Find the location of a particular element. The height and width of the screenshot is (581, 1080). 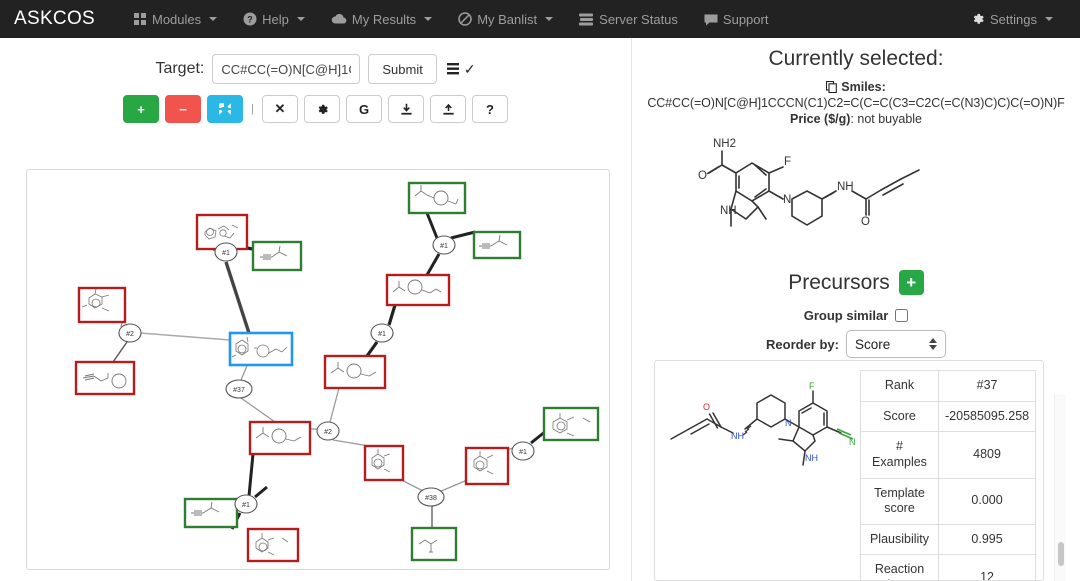

collapse-node-button: − is located at coordinates (183, 109).